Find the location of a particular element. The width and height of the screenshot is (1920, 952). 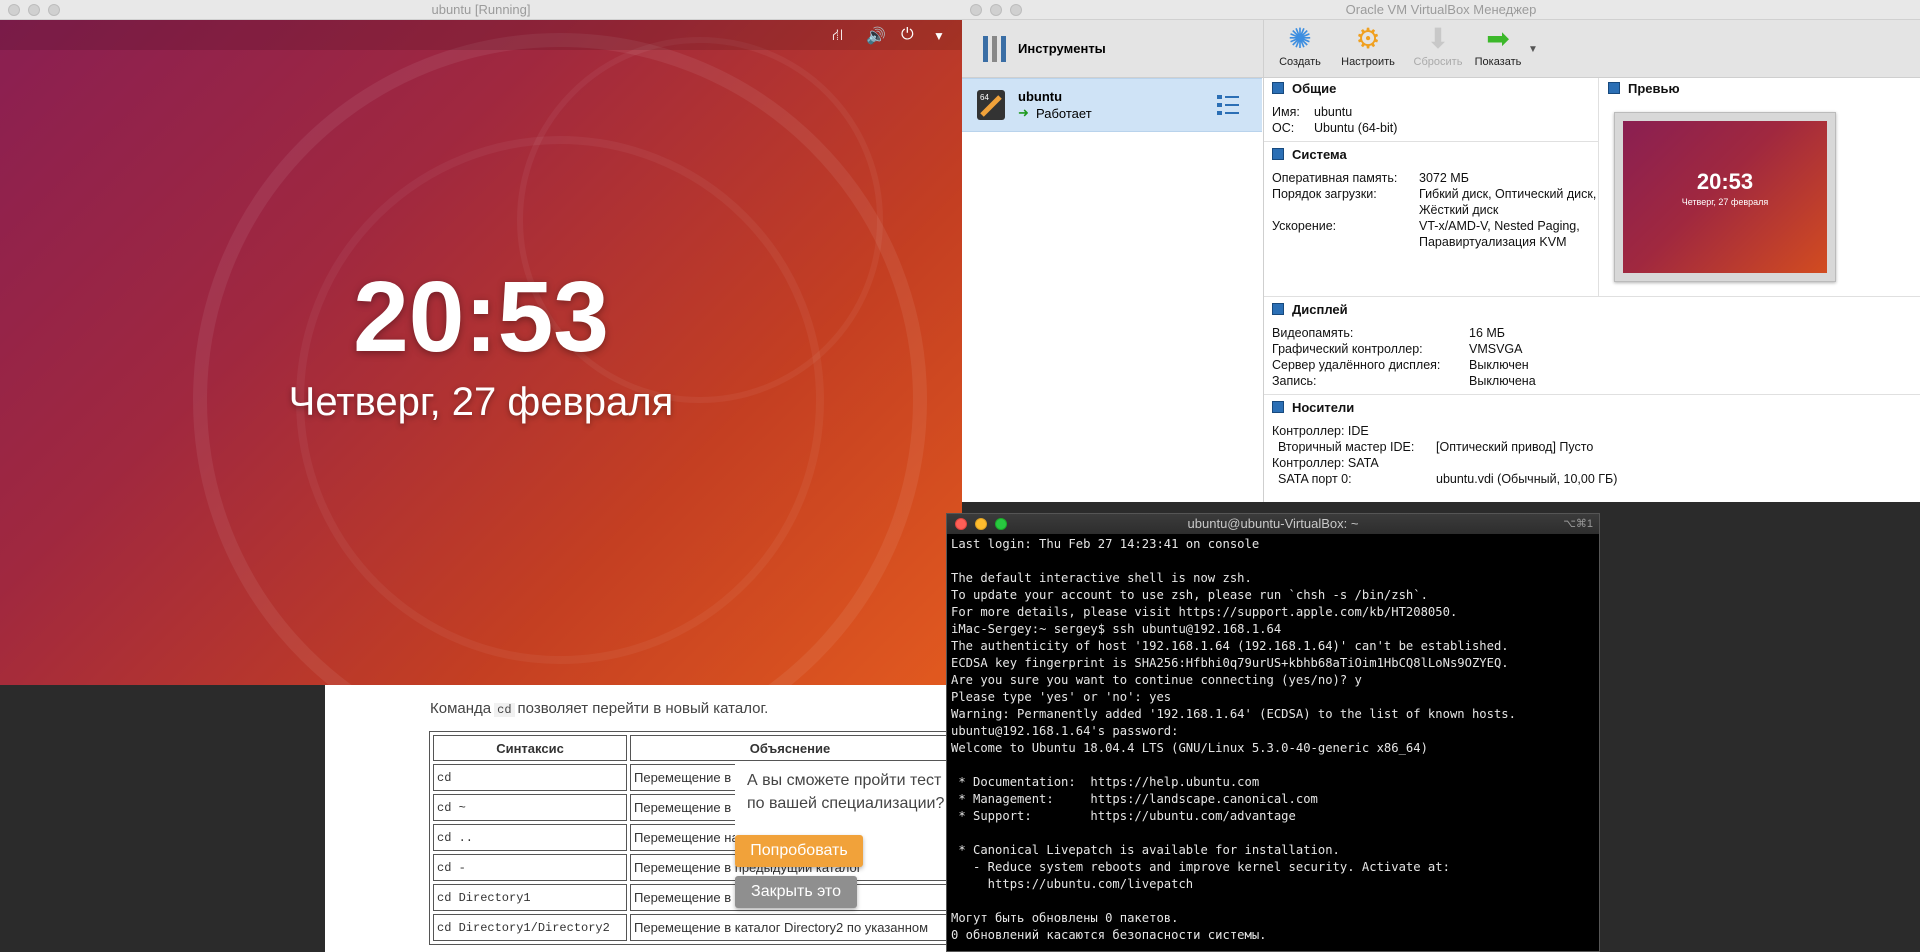

storage-sata-port-value: ubuntu.vdi (Обычный, 10,00 ГБ) is located at coordinates (1527, 479).